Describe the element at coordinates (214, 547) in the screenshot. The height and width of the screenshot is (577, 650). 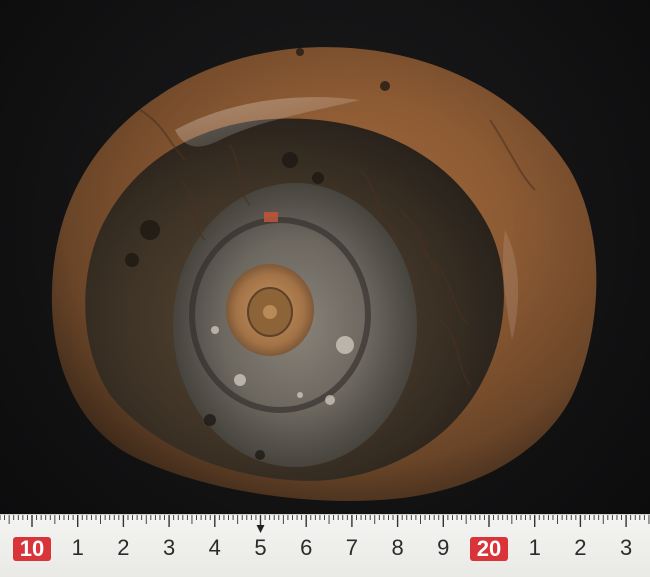
I see `ruler-label: 4` at that location.